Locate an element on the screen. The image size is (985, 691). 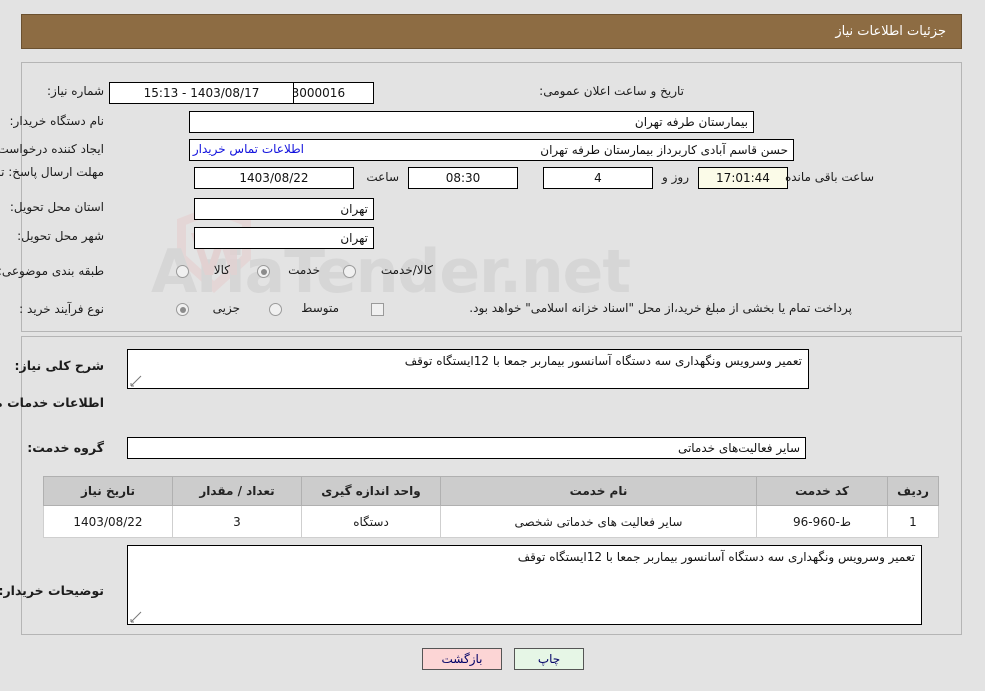
page-title: جزئیات اطلاعات نیاز is located at coordinates (891, 31).